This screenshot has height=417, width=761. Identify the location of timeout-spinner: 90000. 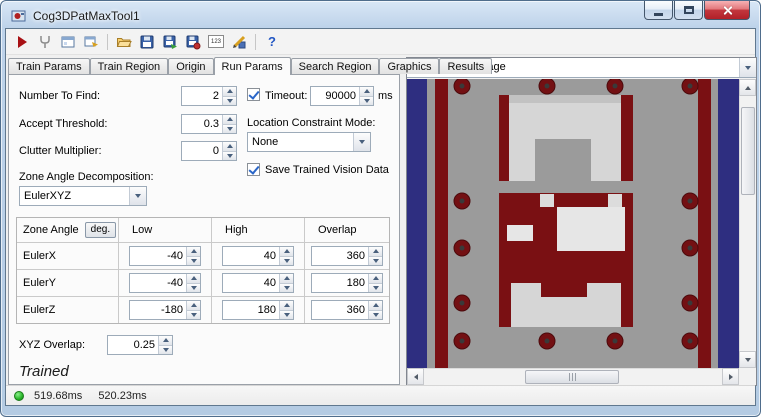
(342, 96).